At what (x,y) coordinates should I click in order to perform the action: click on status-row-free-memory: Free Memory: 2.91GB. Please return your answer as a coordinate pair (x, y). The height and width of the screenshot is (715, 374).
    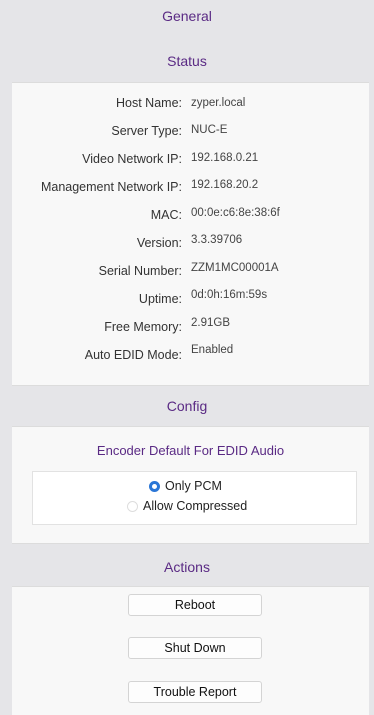
    Looking at the image, I should click on (190, 328).